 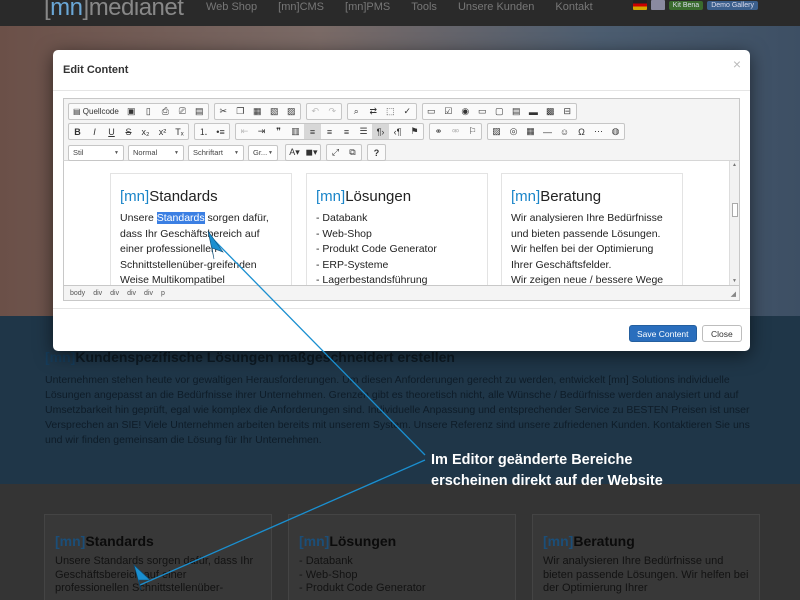 What do you see at coordinates (77, 293) in the screenshot?
I see `path-item: body` at bounding box center [77, 293].